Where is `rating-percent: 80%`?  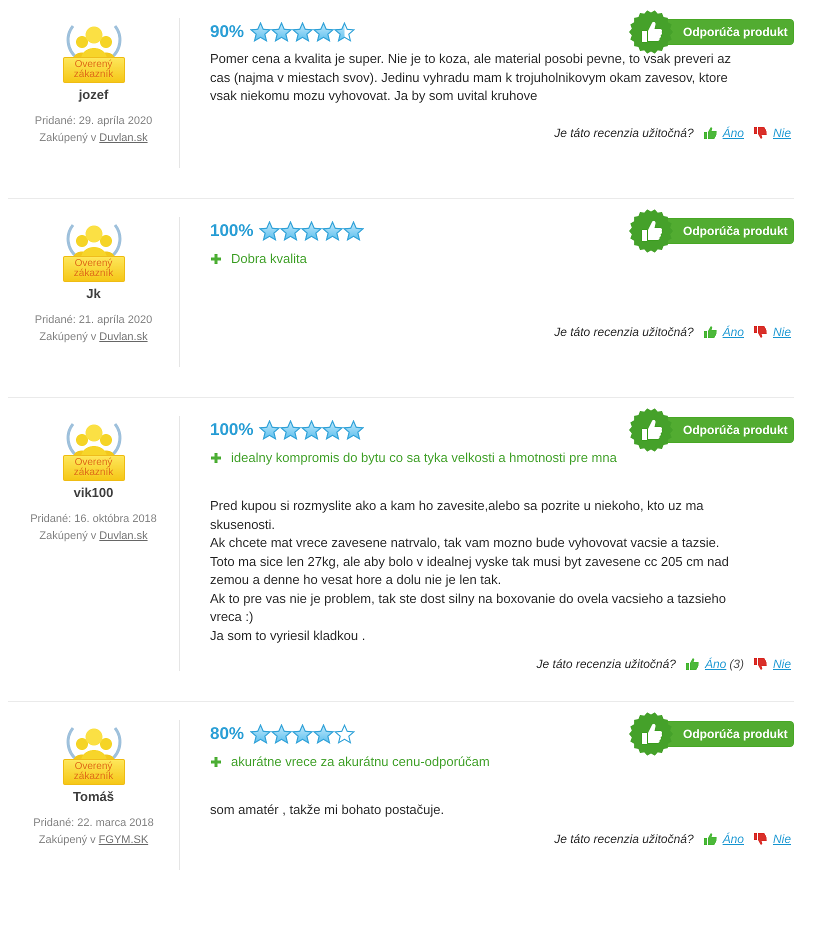 rating-percent: 80% is located at coordinates (227, 734).